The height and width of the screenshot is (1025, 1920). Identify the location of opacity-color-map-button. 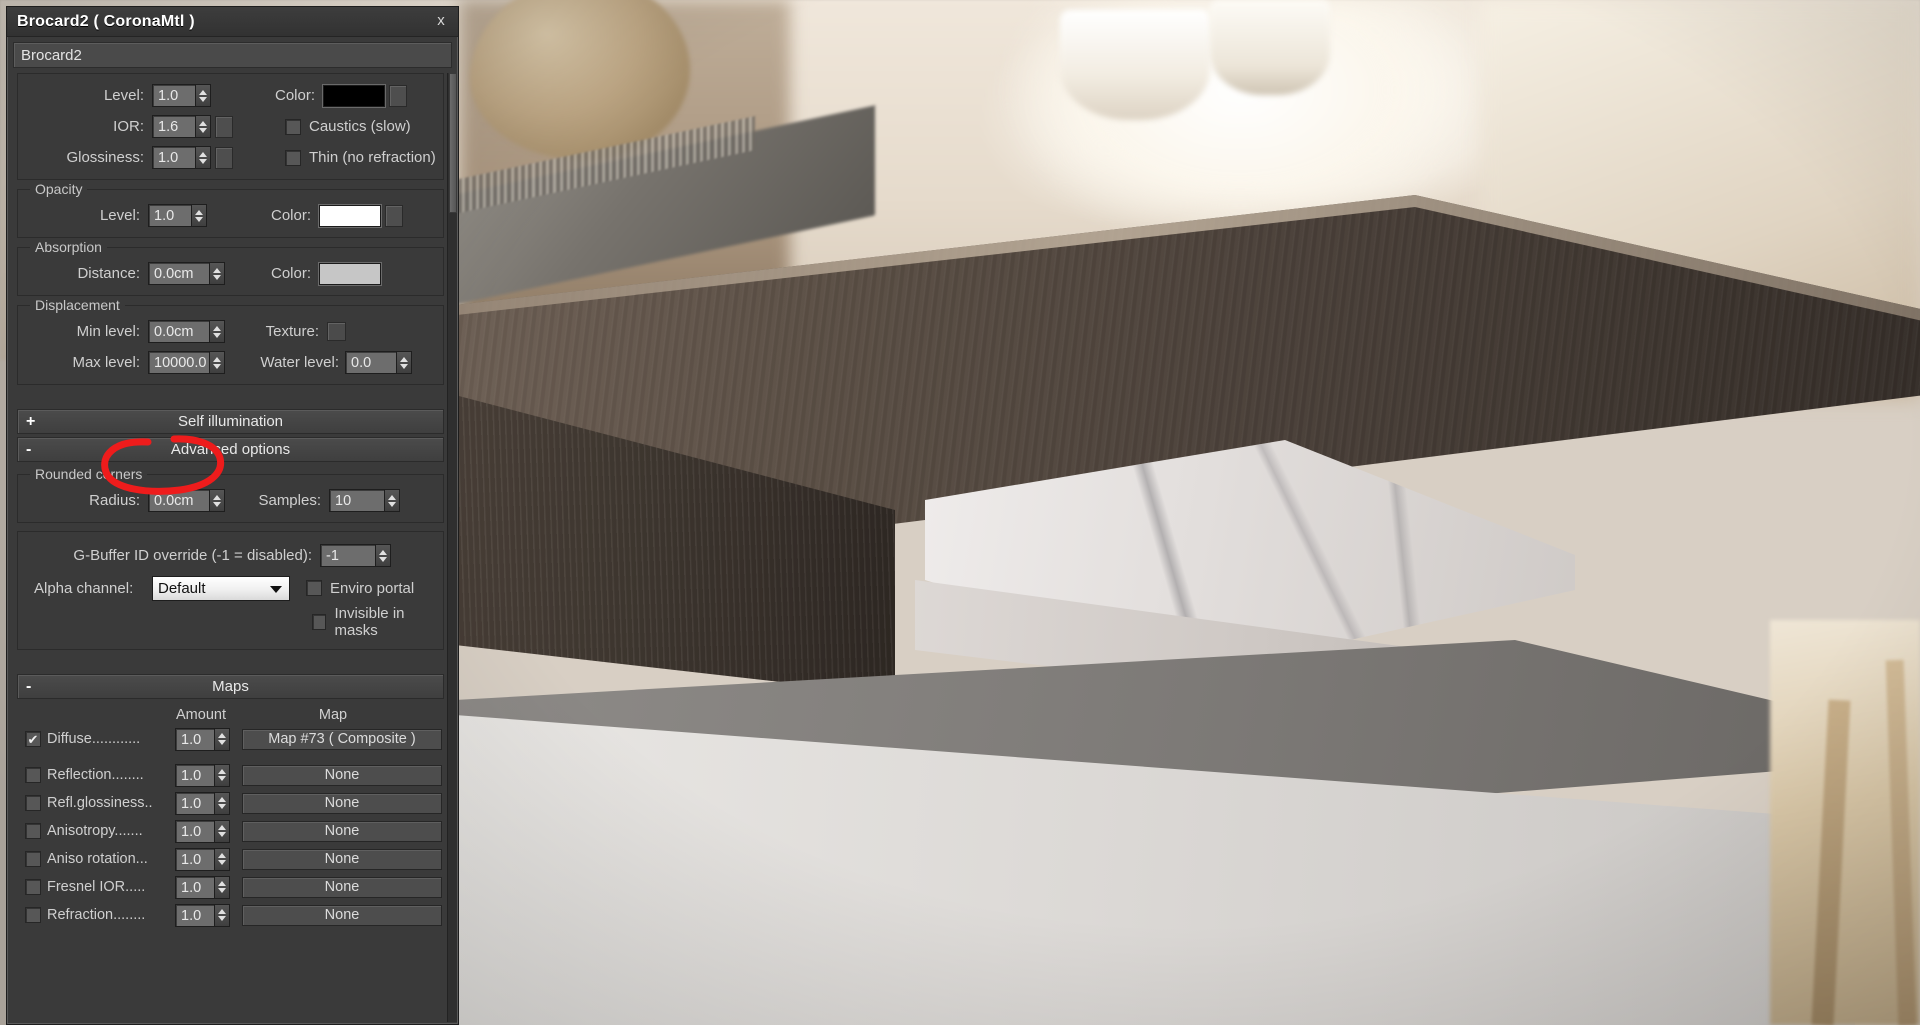
(394, 215).